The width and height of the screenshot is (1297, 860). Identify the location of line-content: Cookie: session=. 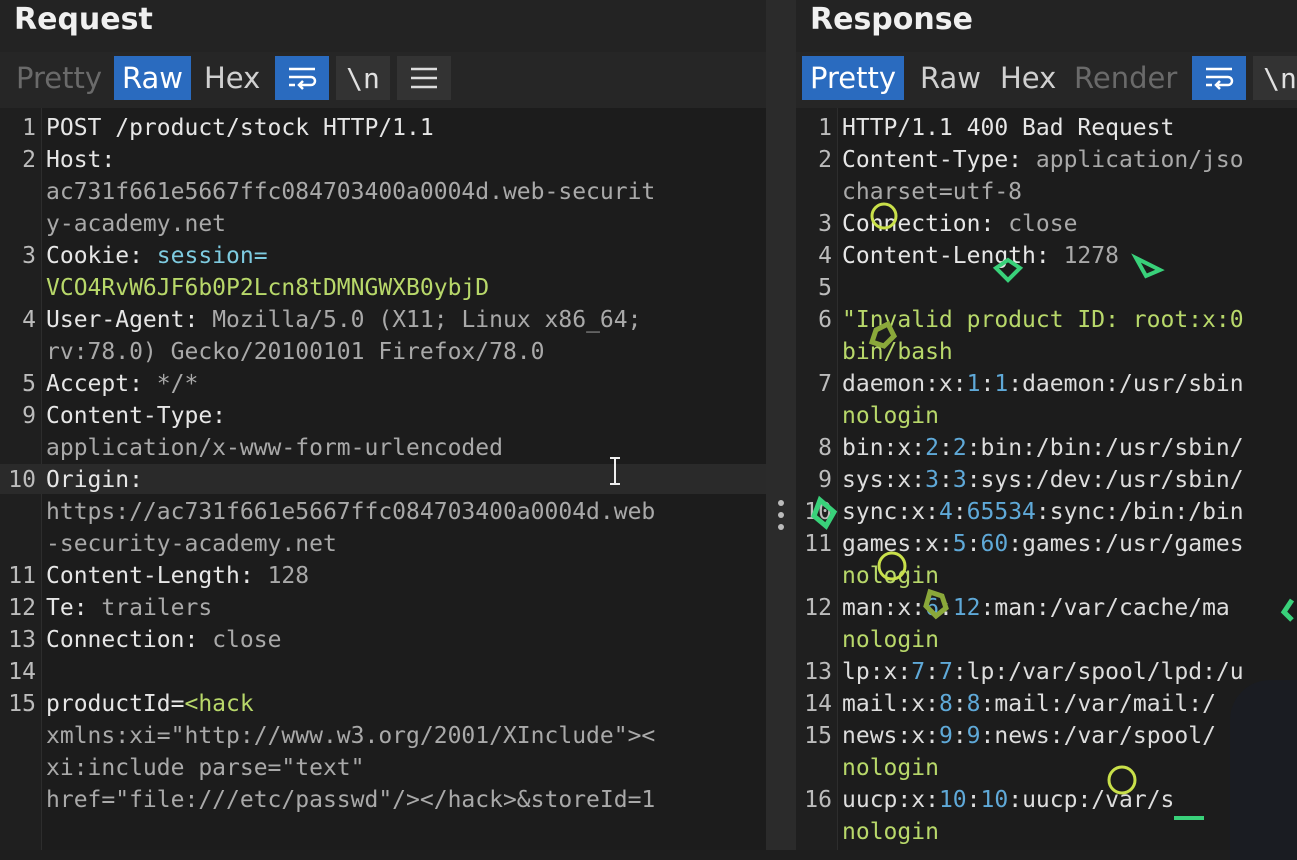
(157, 256).